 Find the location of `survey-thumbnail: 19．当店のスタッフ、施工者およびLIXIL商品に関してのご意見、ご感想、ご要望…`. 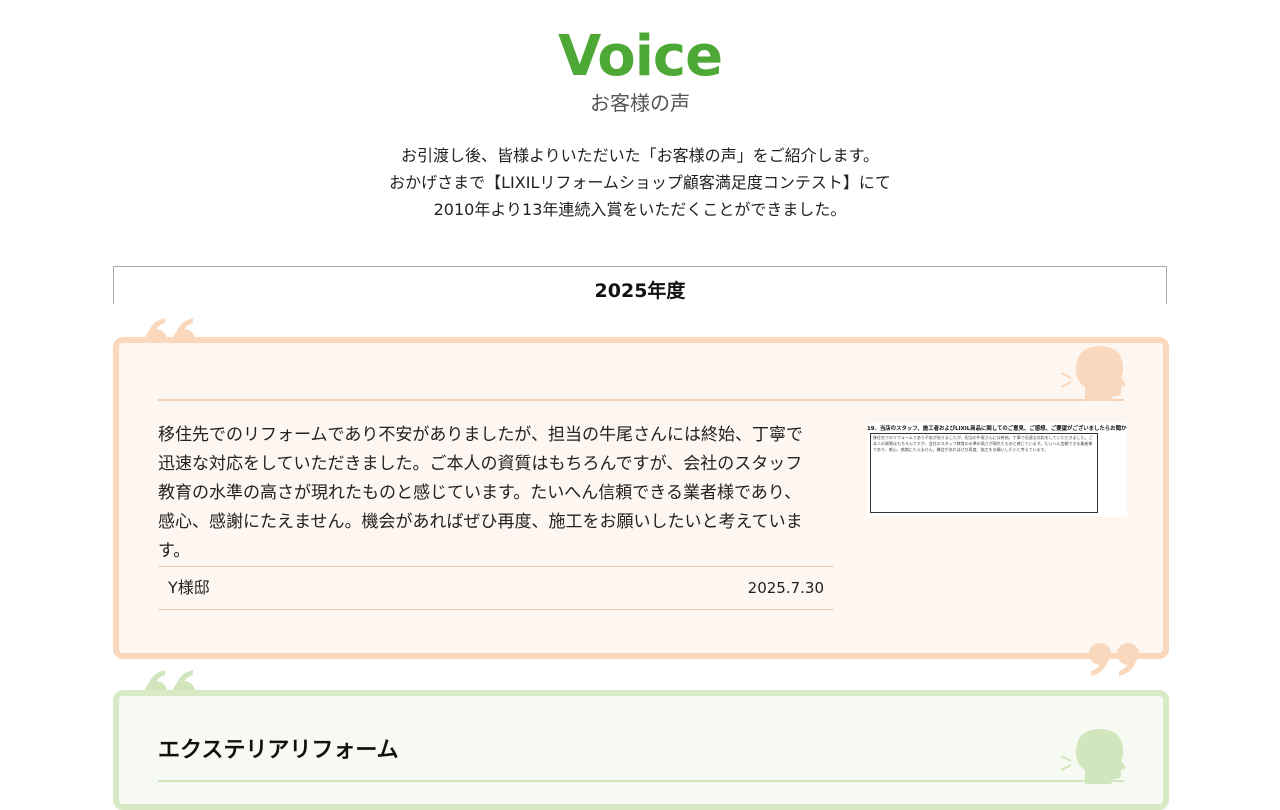

survey-thumbnail: 19．当店のスタッフ、施工者およびLIXIL商品に関してのご意見、ご感想、ご要望… is located at coordinates (997, 470).